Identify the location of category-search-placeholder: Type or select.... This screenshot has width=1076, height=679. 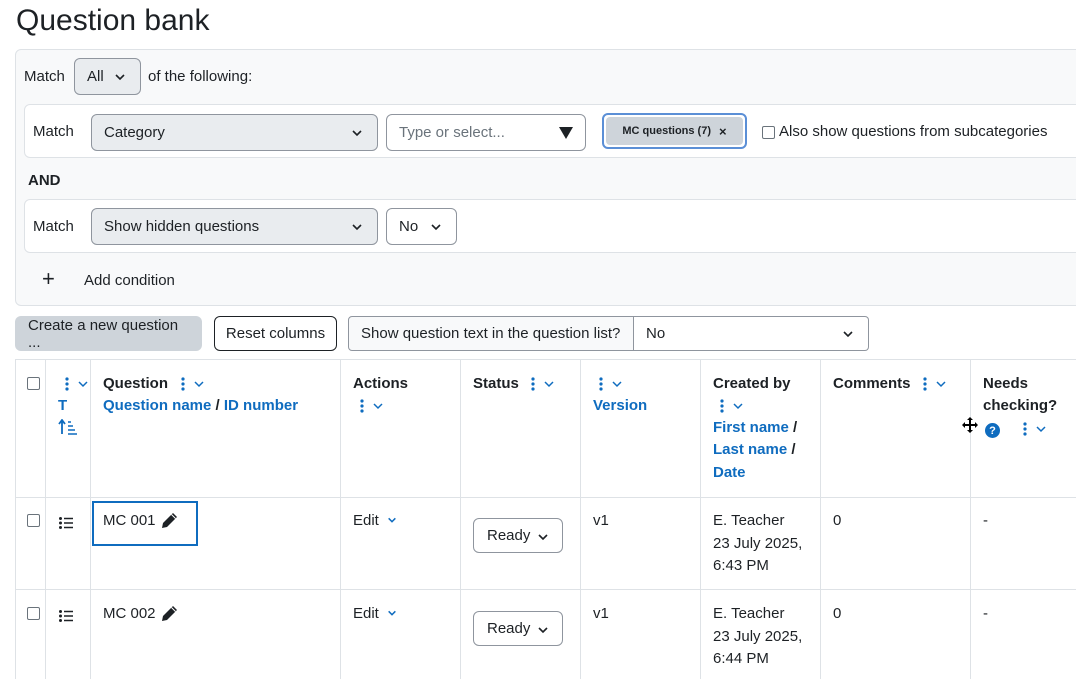
(452, 132).